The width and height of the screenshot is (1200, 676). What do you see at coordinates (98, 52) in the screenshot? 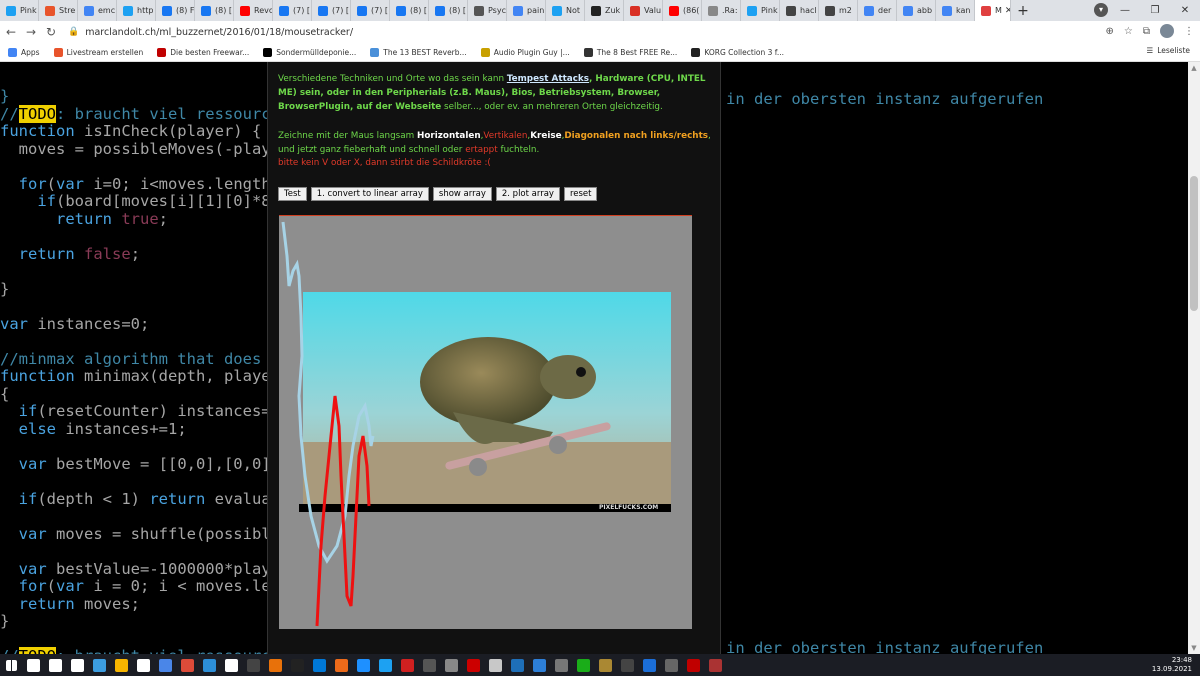
I see `bookmark-1: Livestream erstellen` at bounding box center [98, 52].